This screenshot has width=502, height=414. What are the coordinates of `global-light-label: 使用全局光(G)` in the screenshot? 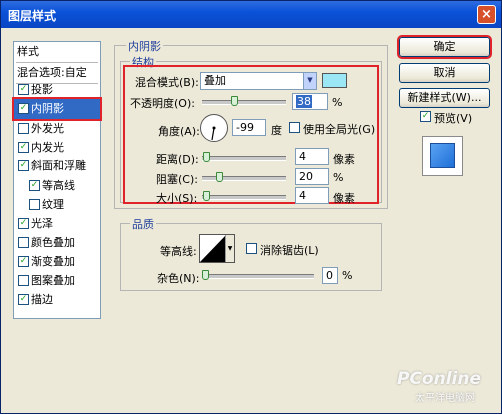 It's located at (339, 129).